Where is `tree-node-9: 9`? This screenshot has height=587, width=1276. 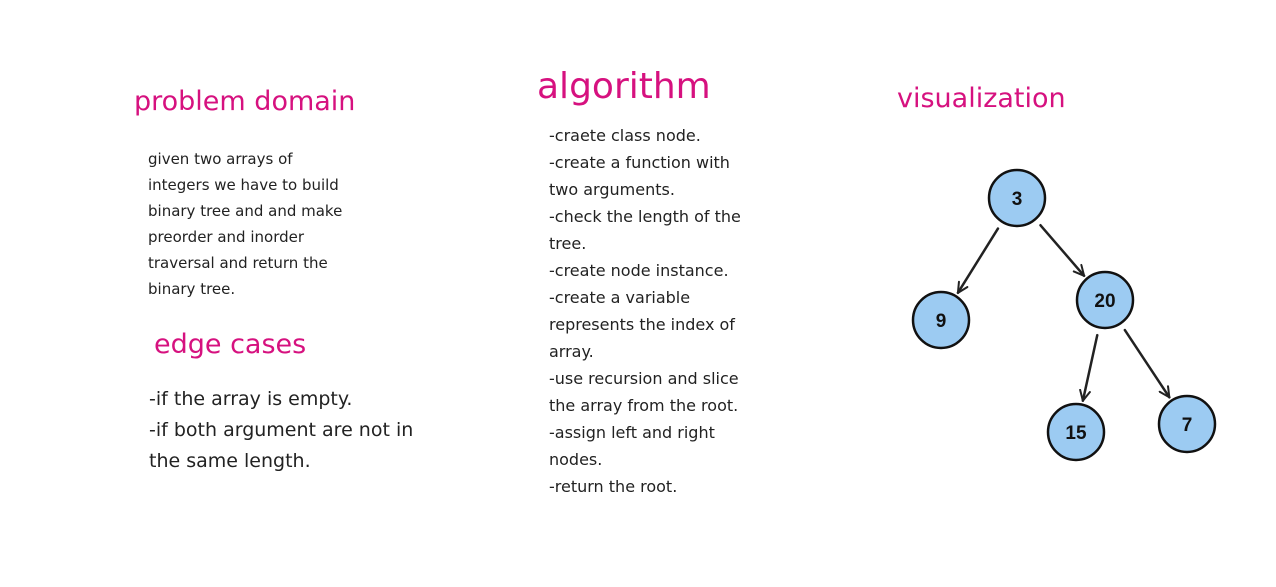
tree-node-9: 9 is located at coordinates (941, 320).